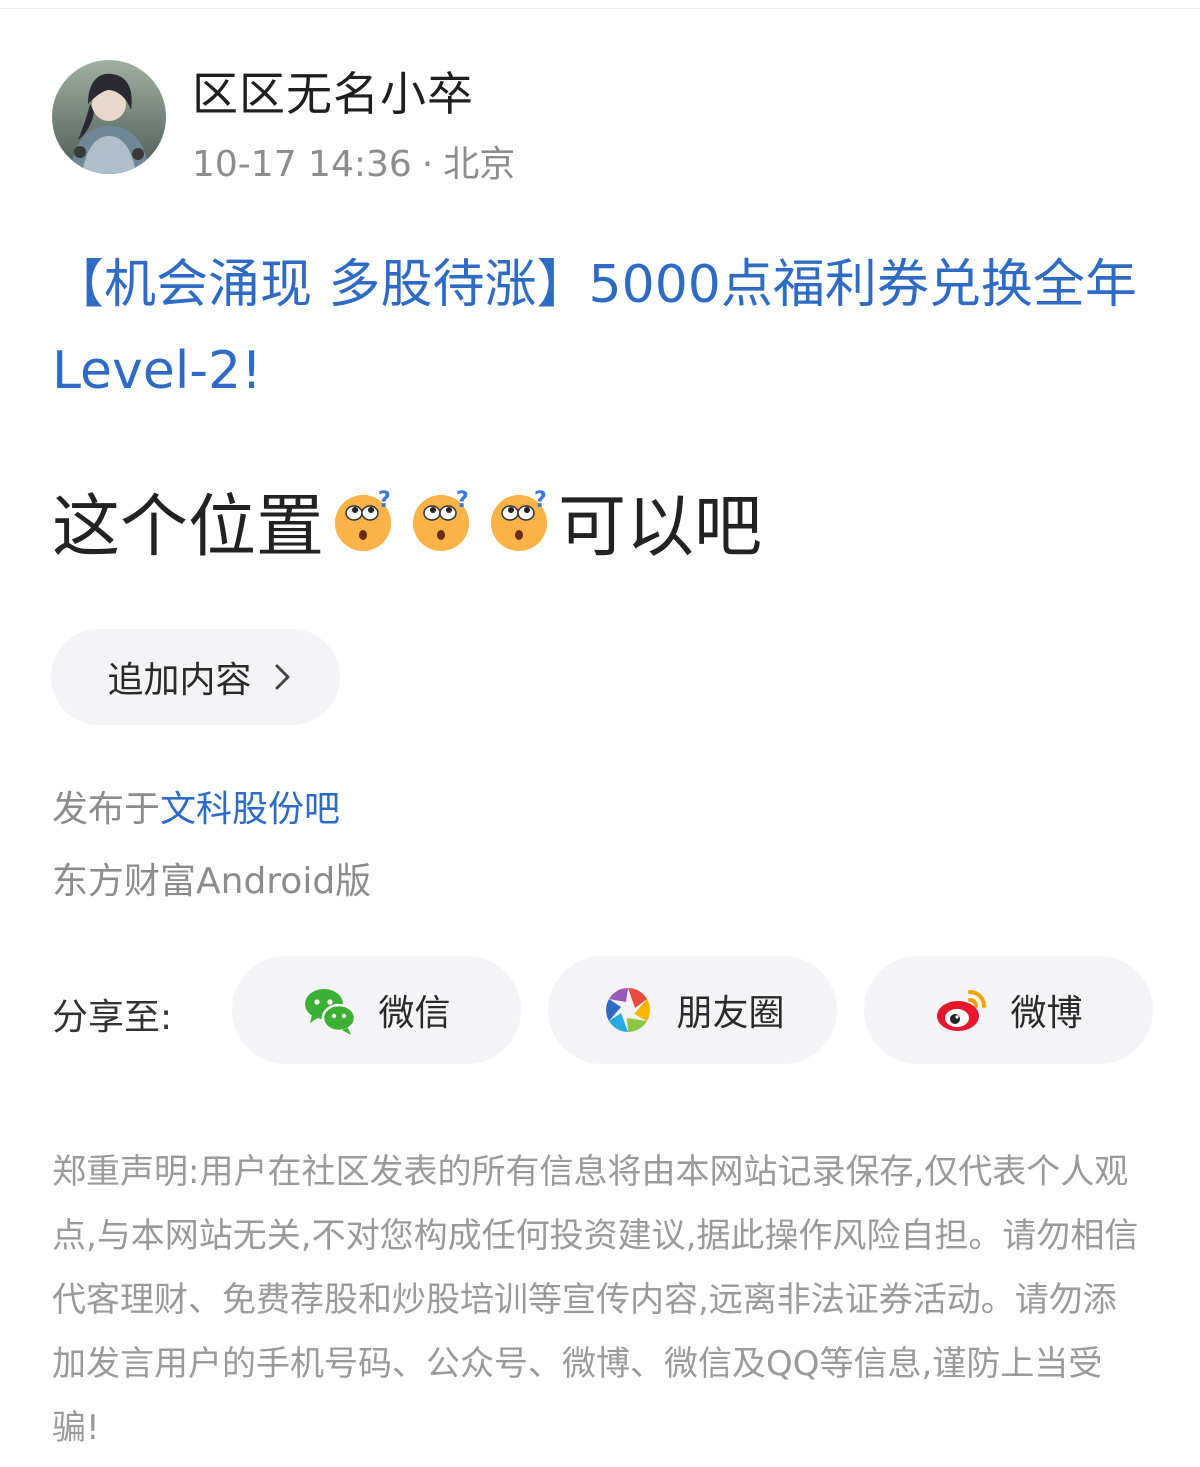 This screenshot has width=1200, height=1467. Describe the element at coordinates (331, 1012) in the screenshot. I see `wechat-icon` at that location.